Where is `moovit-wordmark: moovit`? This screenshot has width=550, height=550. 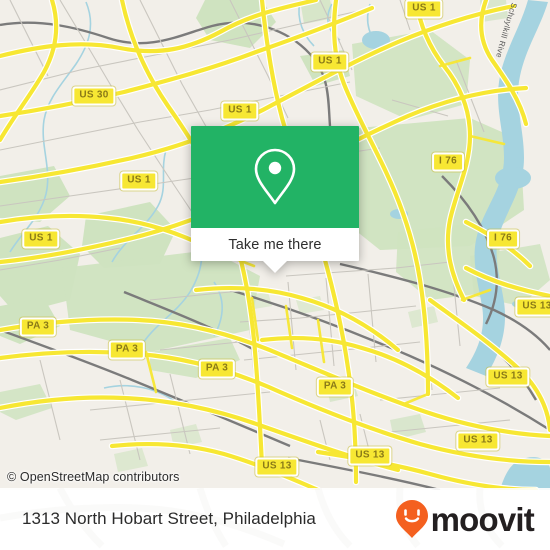
moovit-wordmark: moovit is located at coordinates (482, 519).